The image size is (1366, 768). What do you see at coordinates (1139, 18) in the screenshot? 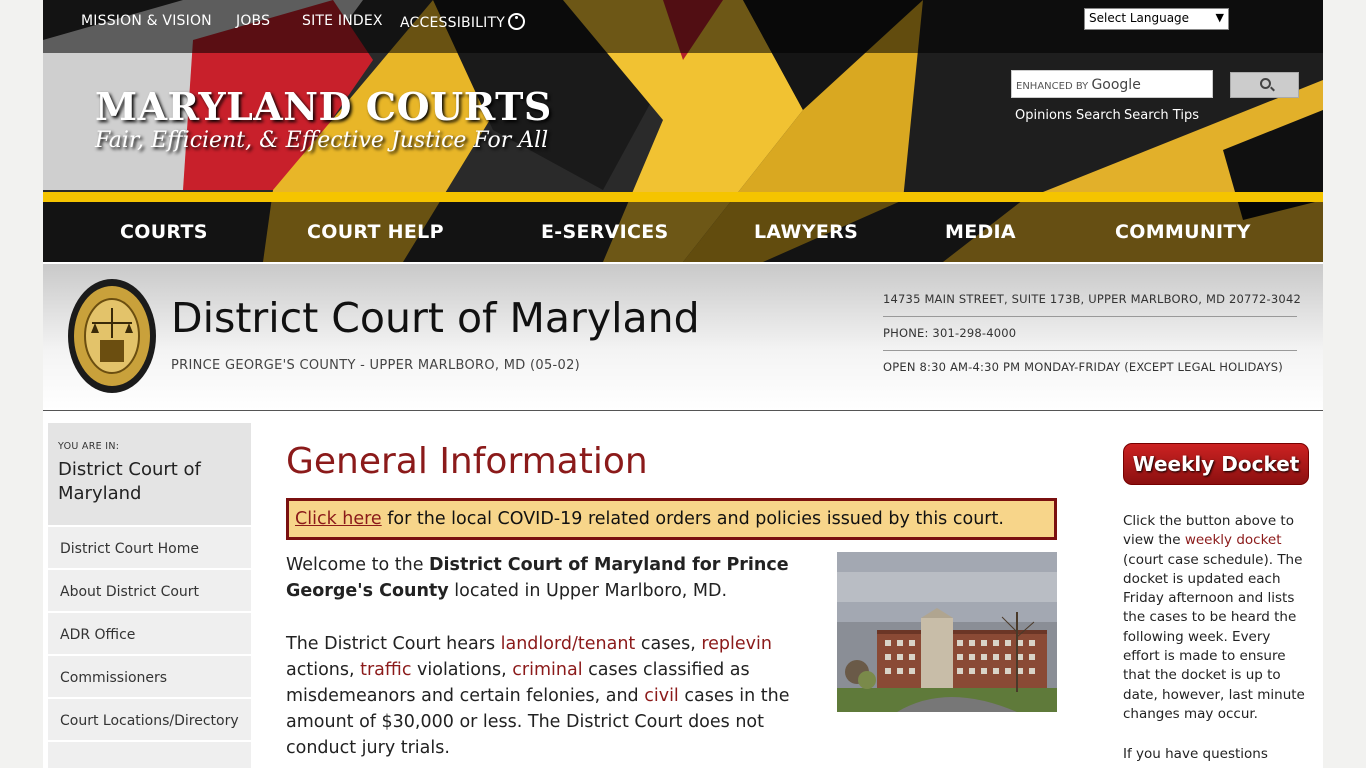
I see `language-select-value: Select Language` at bounding box center [1139, 18].